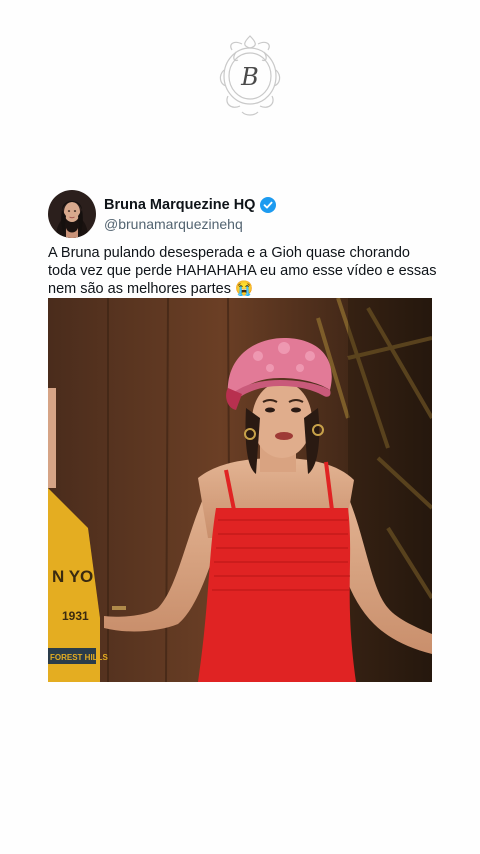  I want to click on monogram-logo: B, so click(250, 75).